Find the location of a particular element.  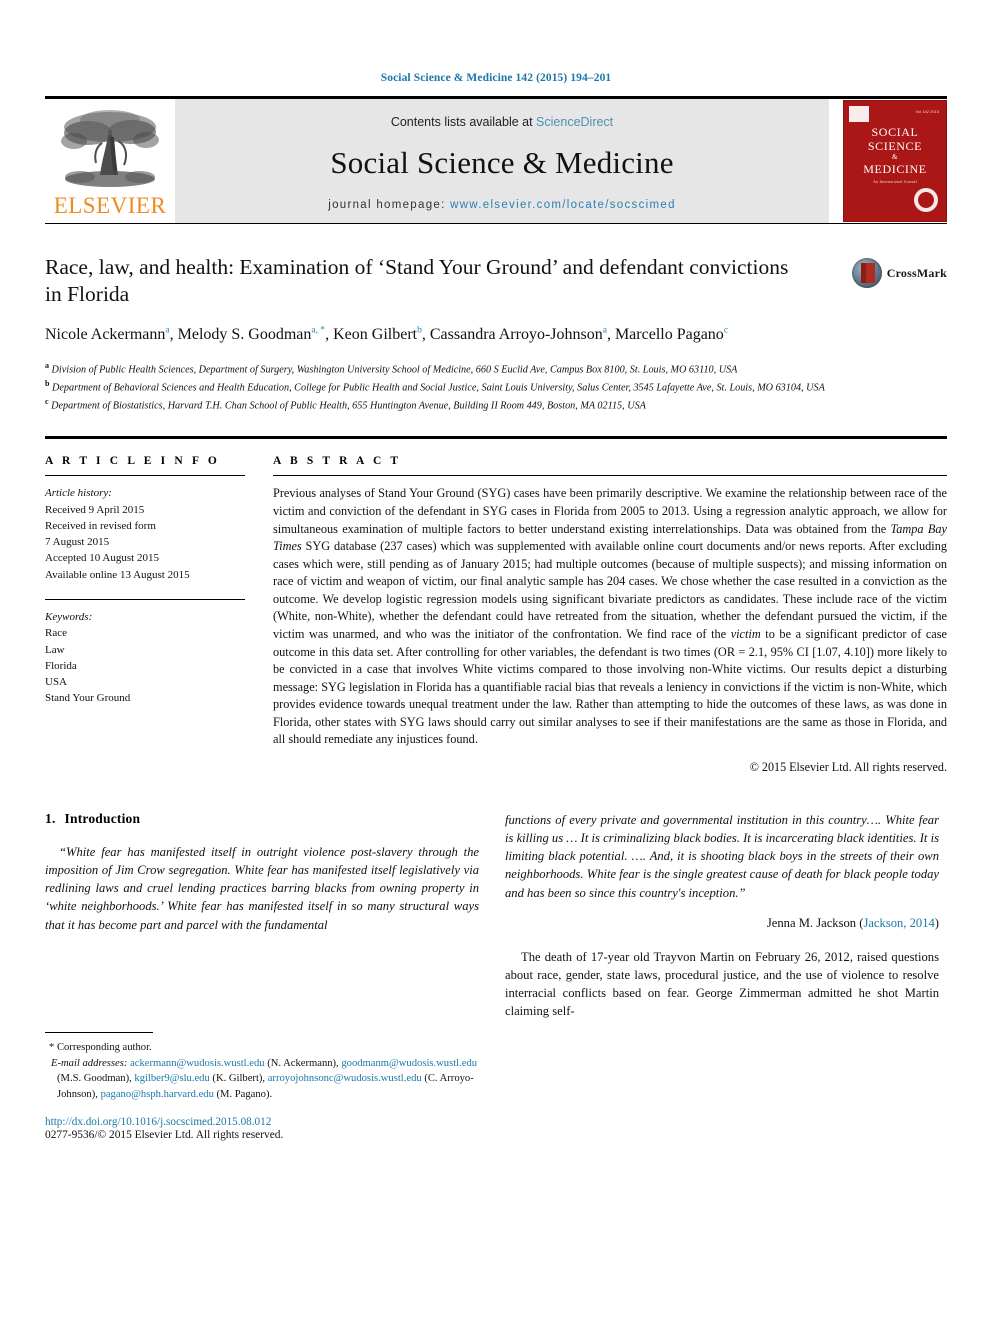

email-owner: (M. Pagano). is located at coordinates (243, 1094).